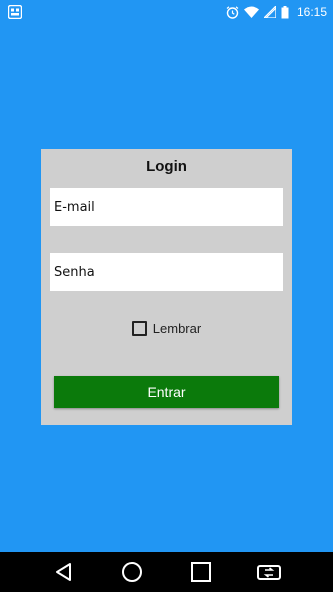 Image resolution: width=333 pixels, height=592 pixels. I want to click on status-time: 16:15, so click(311, 12).